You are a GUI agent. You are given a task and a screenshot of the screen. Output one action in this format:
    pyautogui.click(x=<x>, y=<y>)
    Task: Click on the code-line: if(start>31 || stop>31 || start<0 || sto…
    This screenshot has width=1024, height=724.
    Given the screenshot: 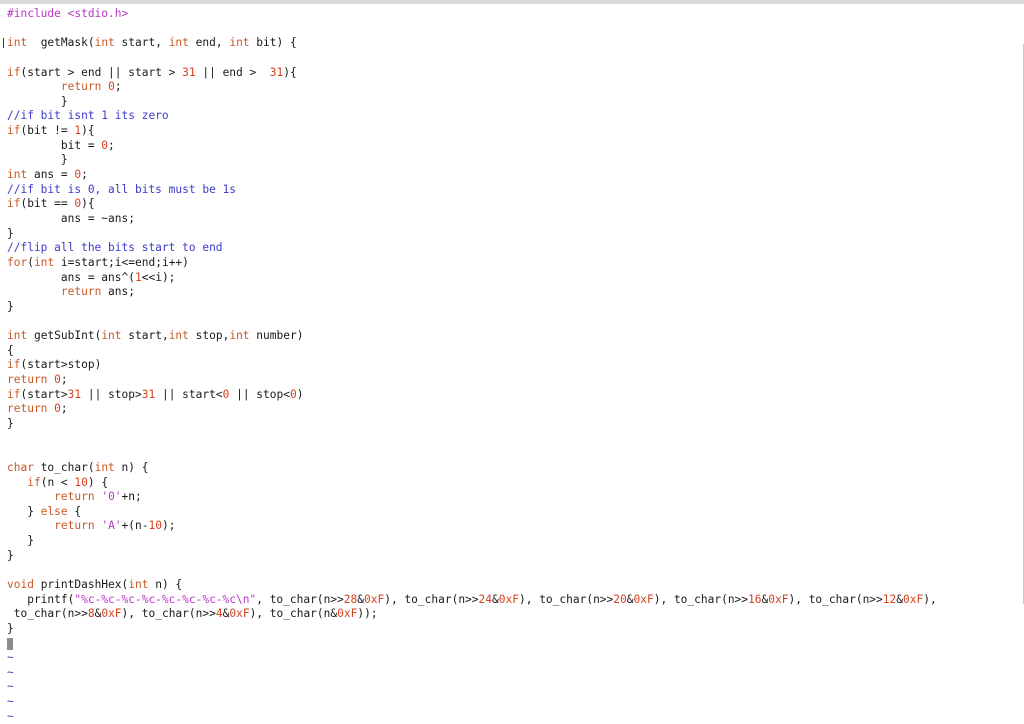 What is the action you would take?
    pyautogui.click(x=512, y=395)
    